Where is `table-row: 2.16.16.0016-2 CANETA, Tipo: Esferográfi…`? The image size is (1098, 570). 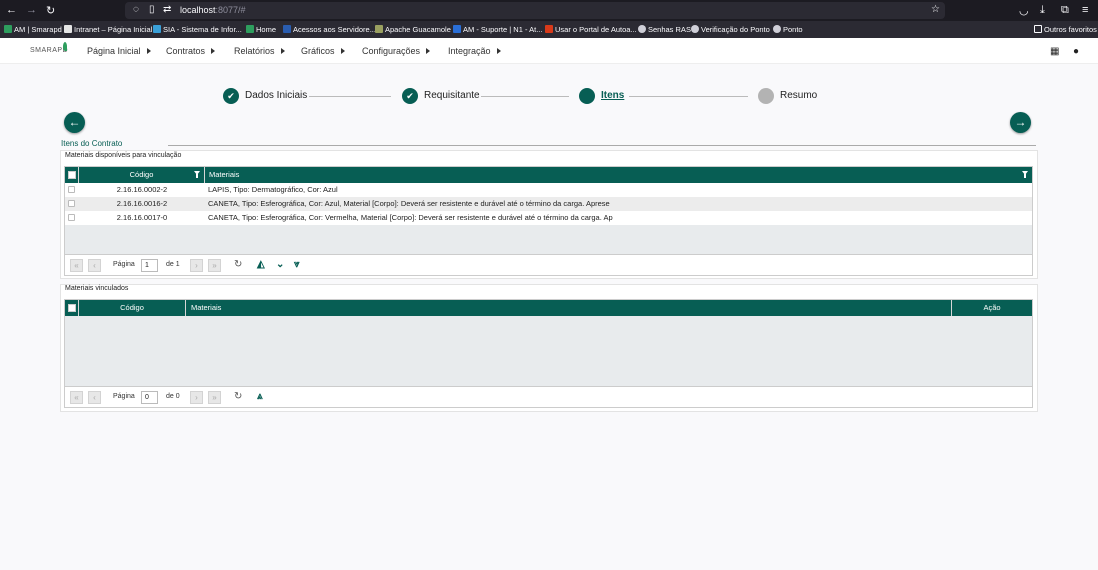 table-row: 2.16.16.0016-2 CANETA, Tipo: Esferográfi… is located at coordinates (548, 204).